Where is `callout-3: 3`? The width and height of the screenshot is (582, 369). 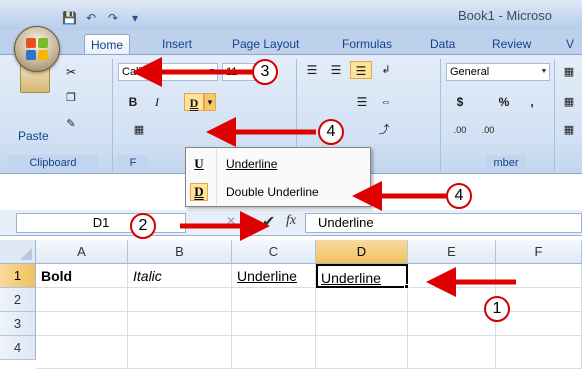 callout-3: 3 is located at coordinates (265, 72).